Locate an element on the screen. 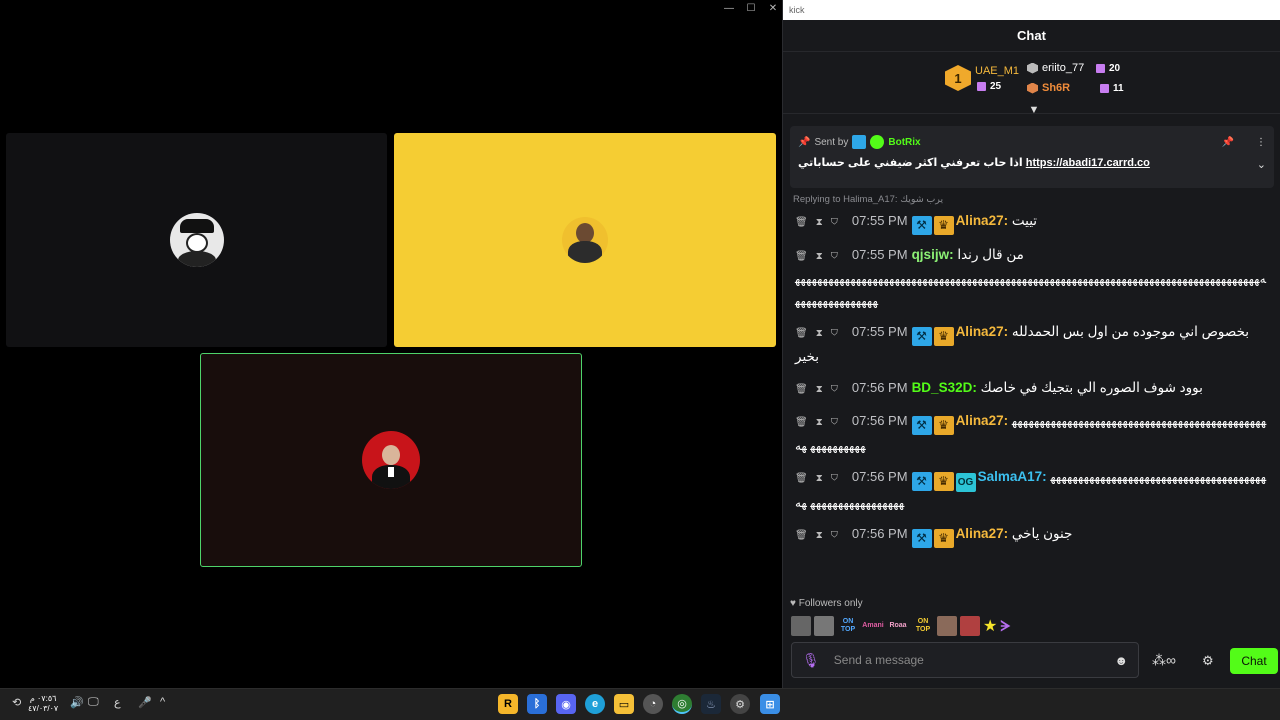  message-username: qjsijw: is located at coordinates (933, 254).